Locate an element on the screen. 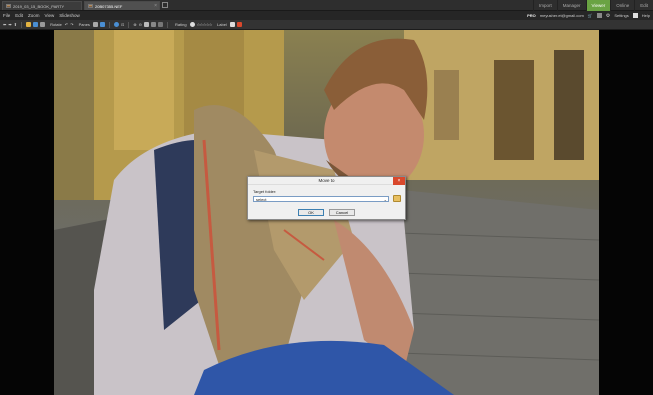 The width and height of the screenshot is (653, 395). actual-size-icon is located at coordinates (154, 24).